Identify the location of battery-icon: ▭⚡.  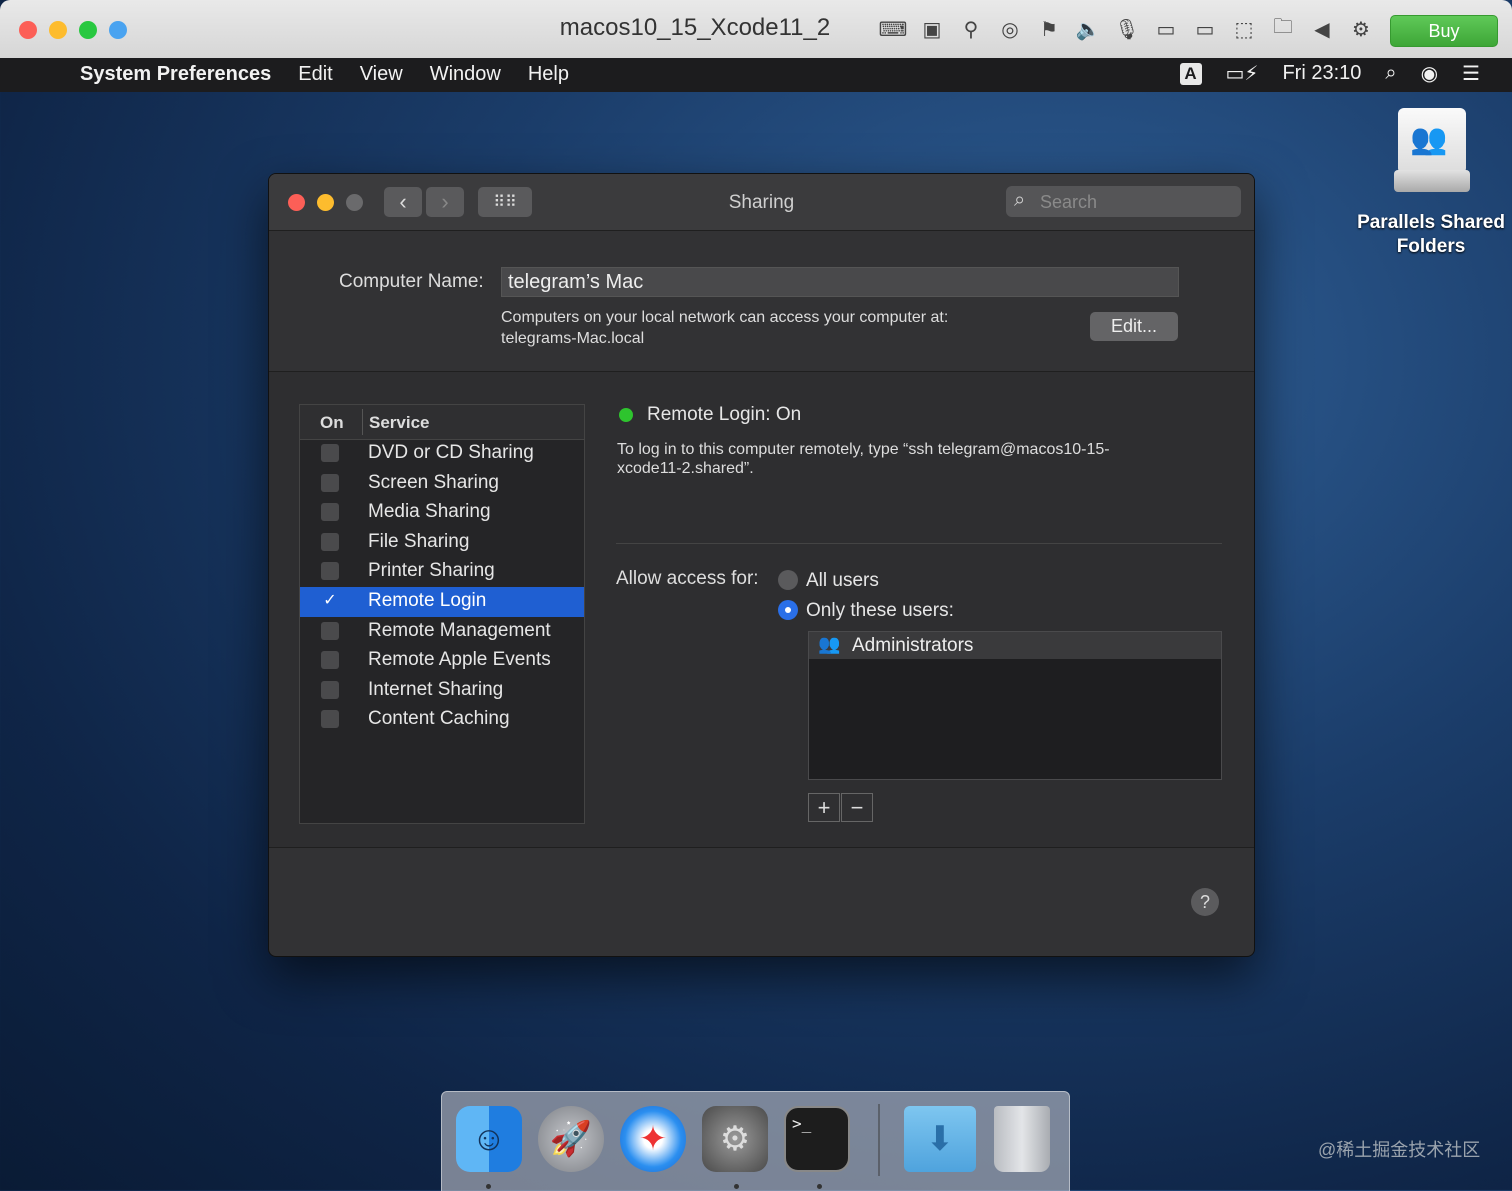
(1242, 73).